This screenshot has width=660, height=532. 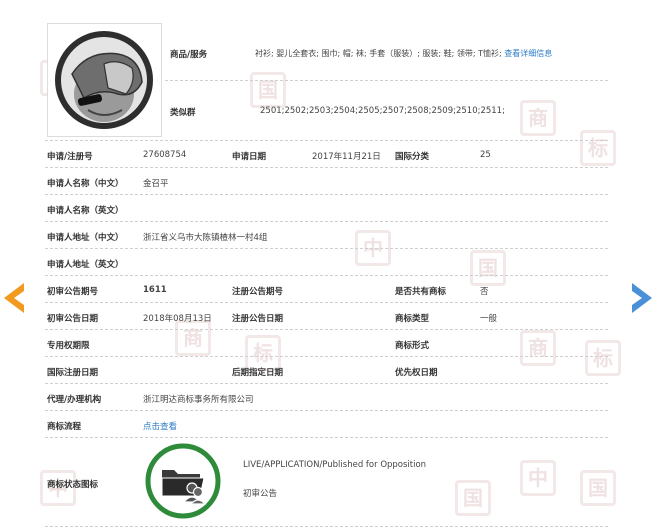 I want to click on status-chinese: 初审公告, so click(x=260, y=494).